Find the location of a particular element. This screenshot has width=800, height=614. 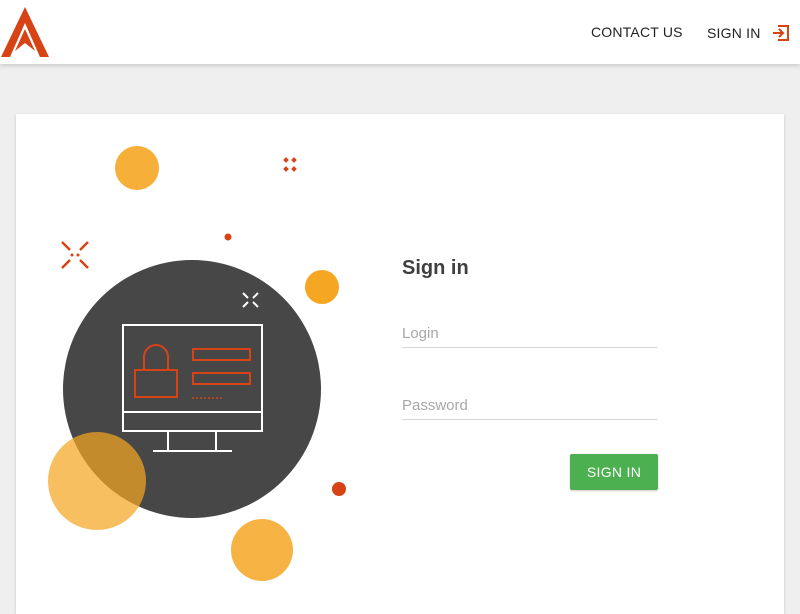

top-bar: CONTACT US SIGN IN is located at coordinates (400, 32).